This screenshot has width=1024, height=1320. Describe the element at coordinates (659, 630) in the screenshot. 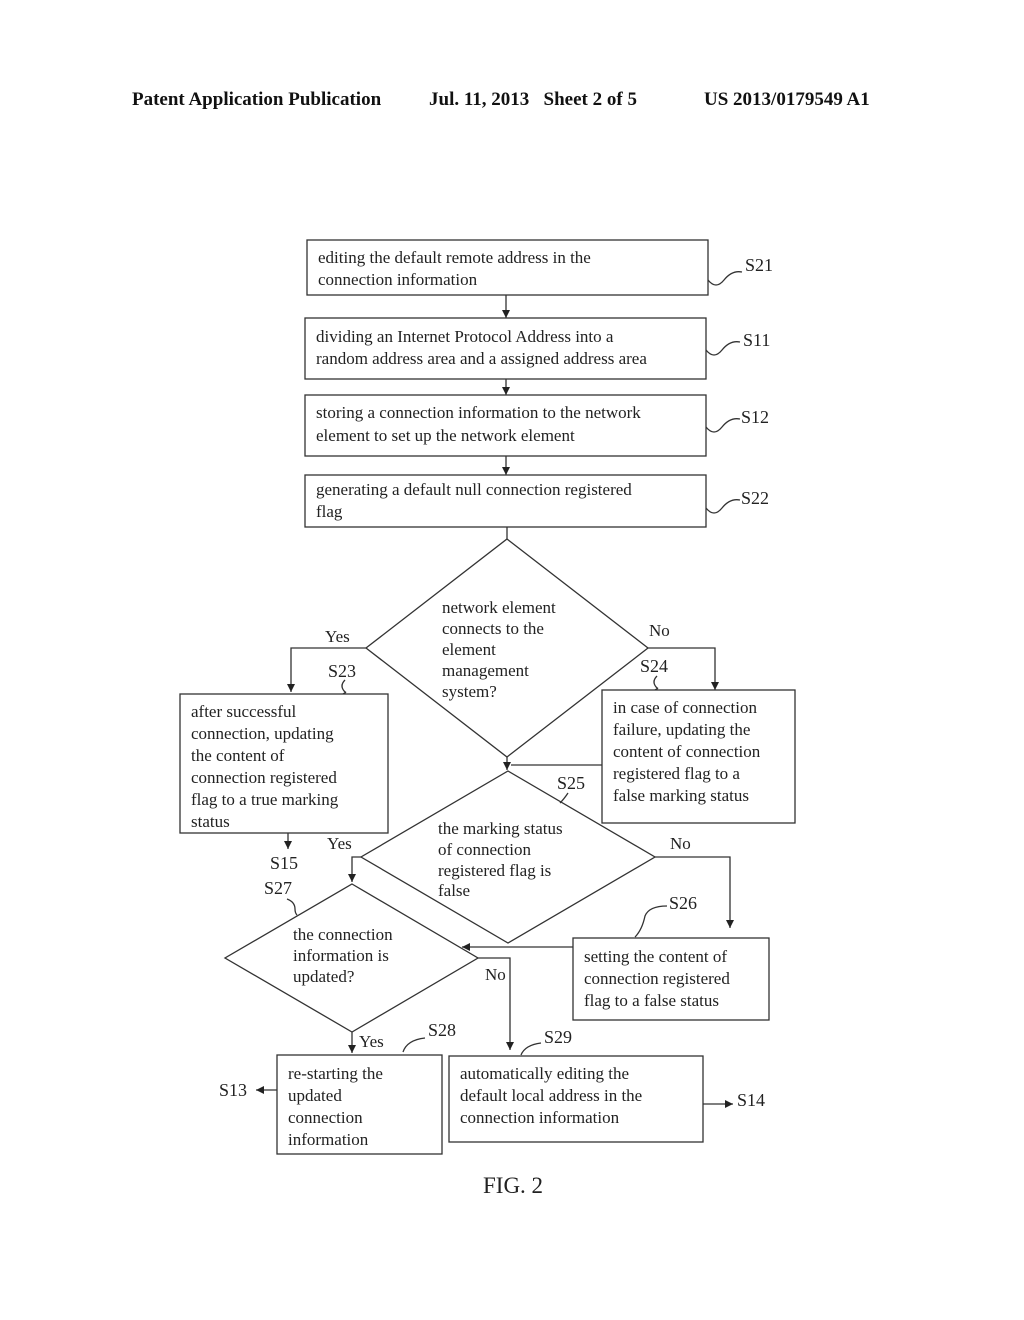

I see `decision-d1-no-label: No` at that location.